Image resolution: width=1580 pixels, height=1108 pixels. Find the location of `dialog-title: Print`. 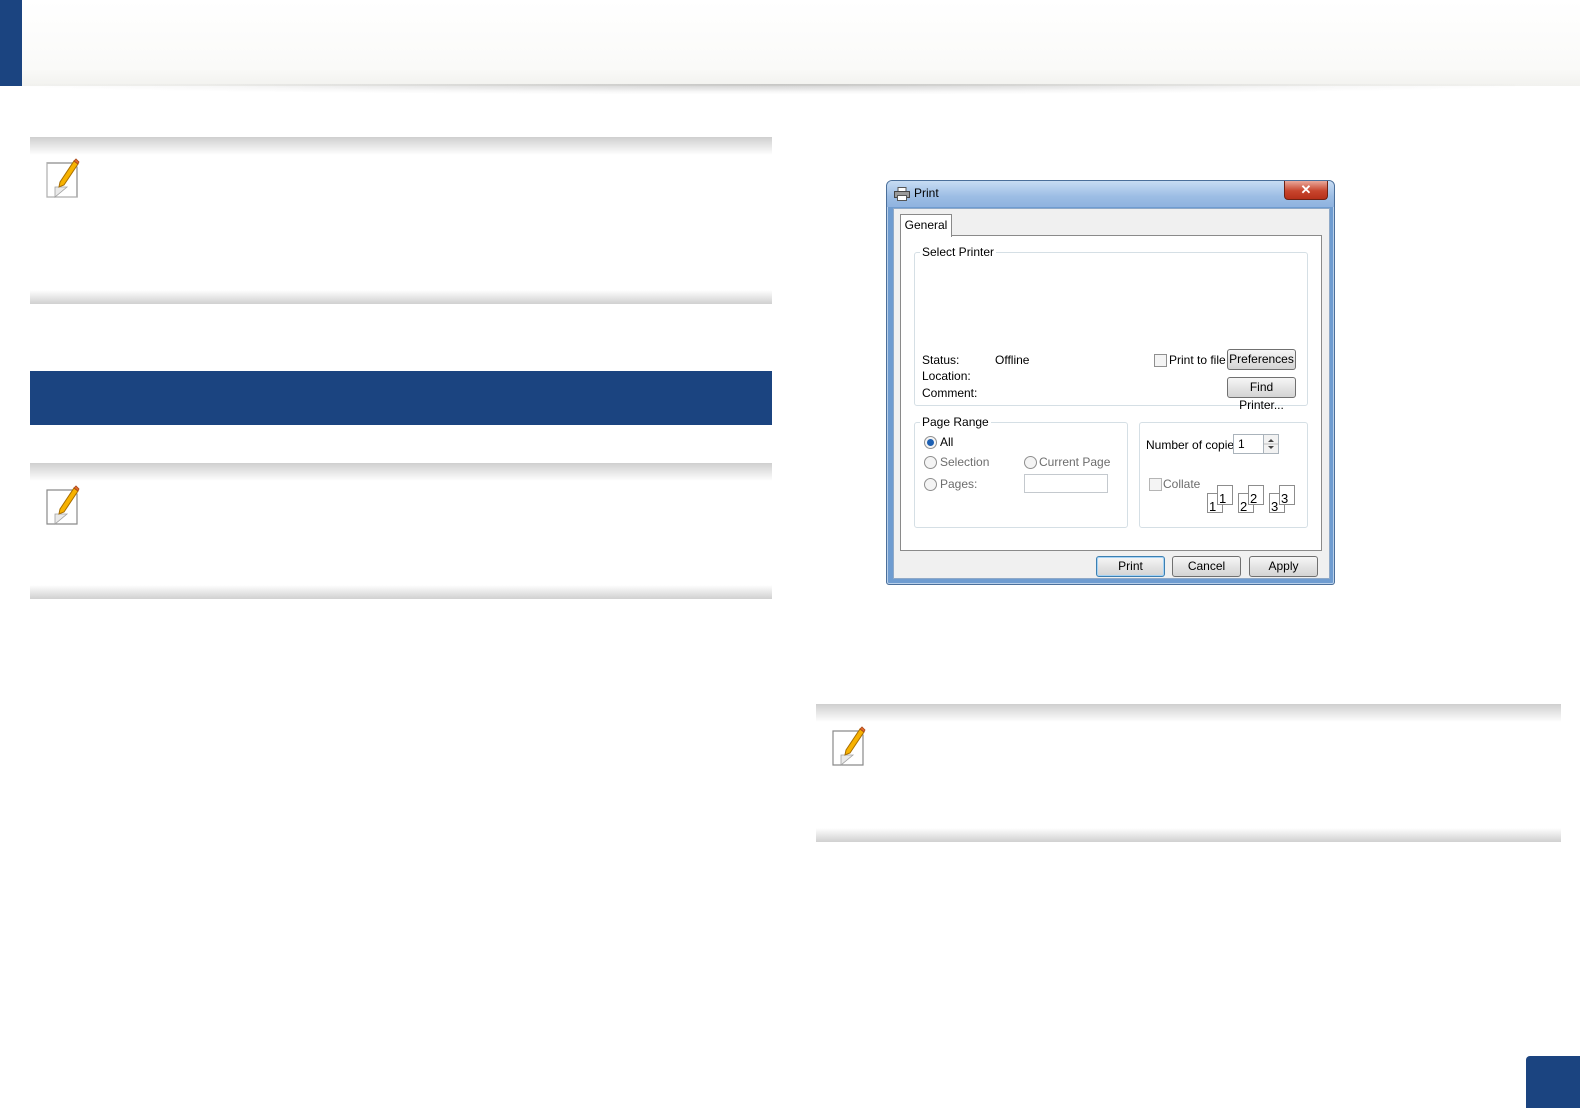

dialog-title: Print is located at coordinates (926, 193).